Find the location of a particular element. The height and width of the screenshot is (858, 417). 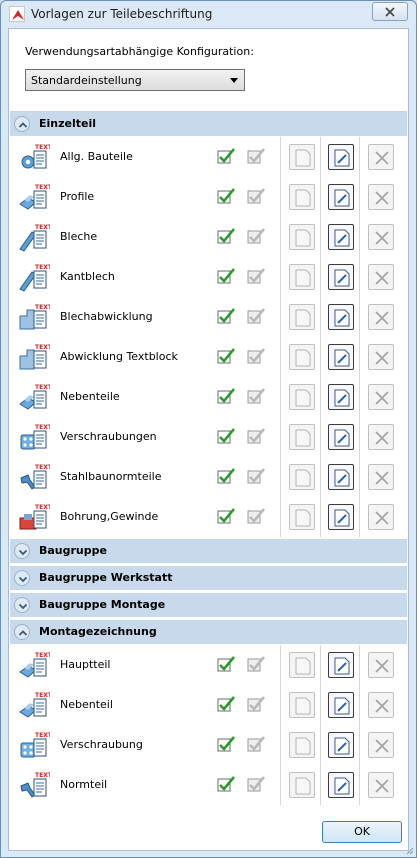

list-item: TEXT Profile is located at coordinates (208, 197).